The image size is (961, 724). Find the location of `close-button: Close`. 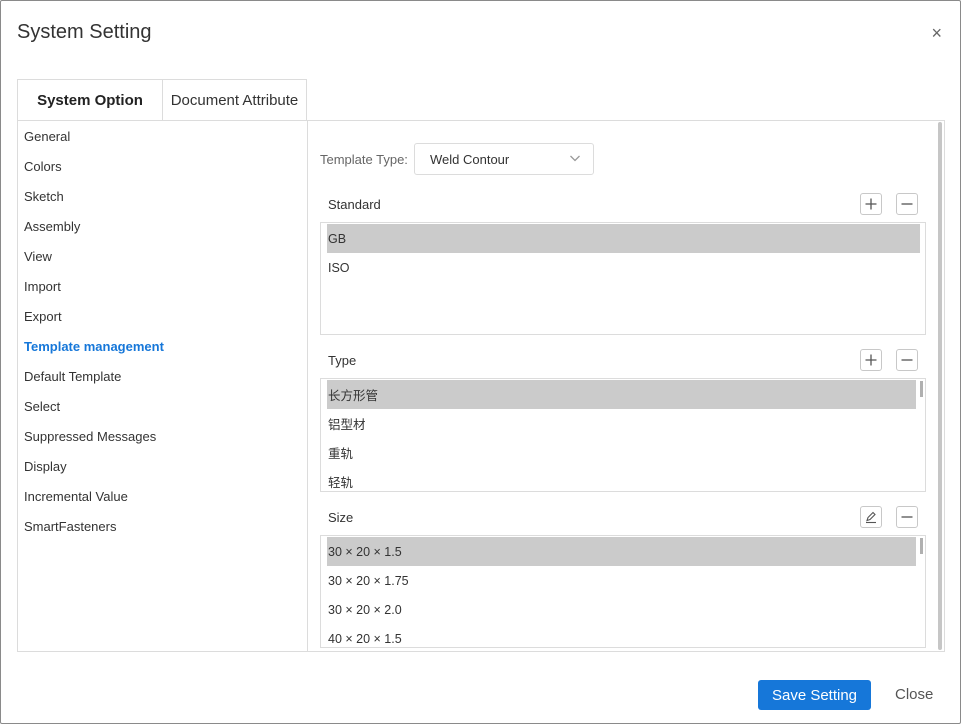

close-button: Close is located at coordinates (914, 694).